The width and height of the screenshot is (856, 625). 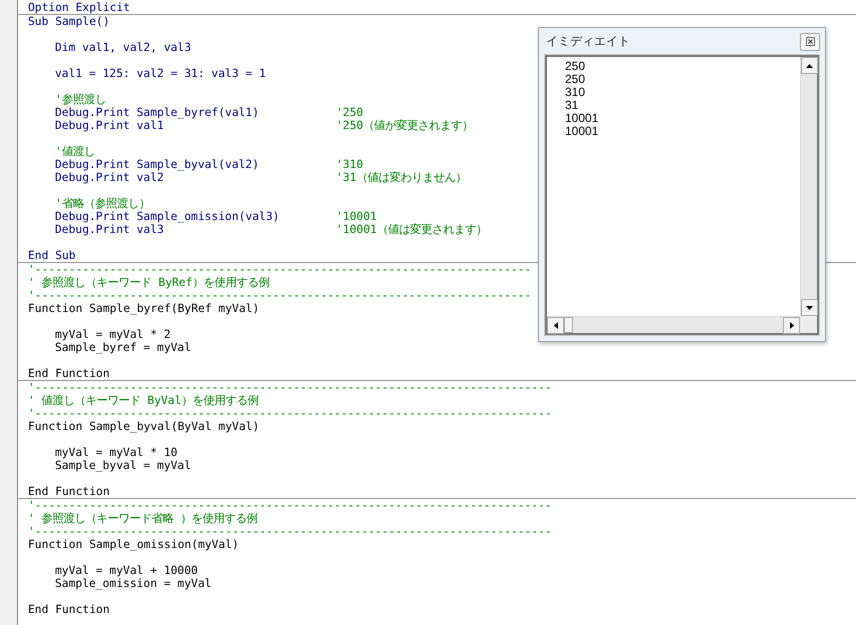 I want to click on comment-line: ' 参照渡し（キーワード省略 ）を使用する例, so click(x=143, y=518).